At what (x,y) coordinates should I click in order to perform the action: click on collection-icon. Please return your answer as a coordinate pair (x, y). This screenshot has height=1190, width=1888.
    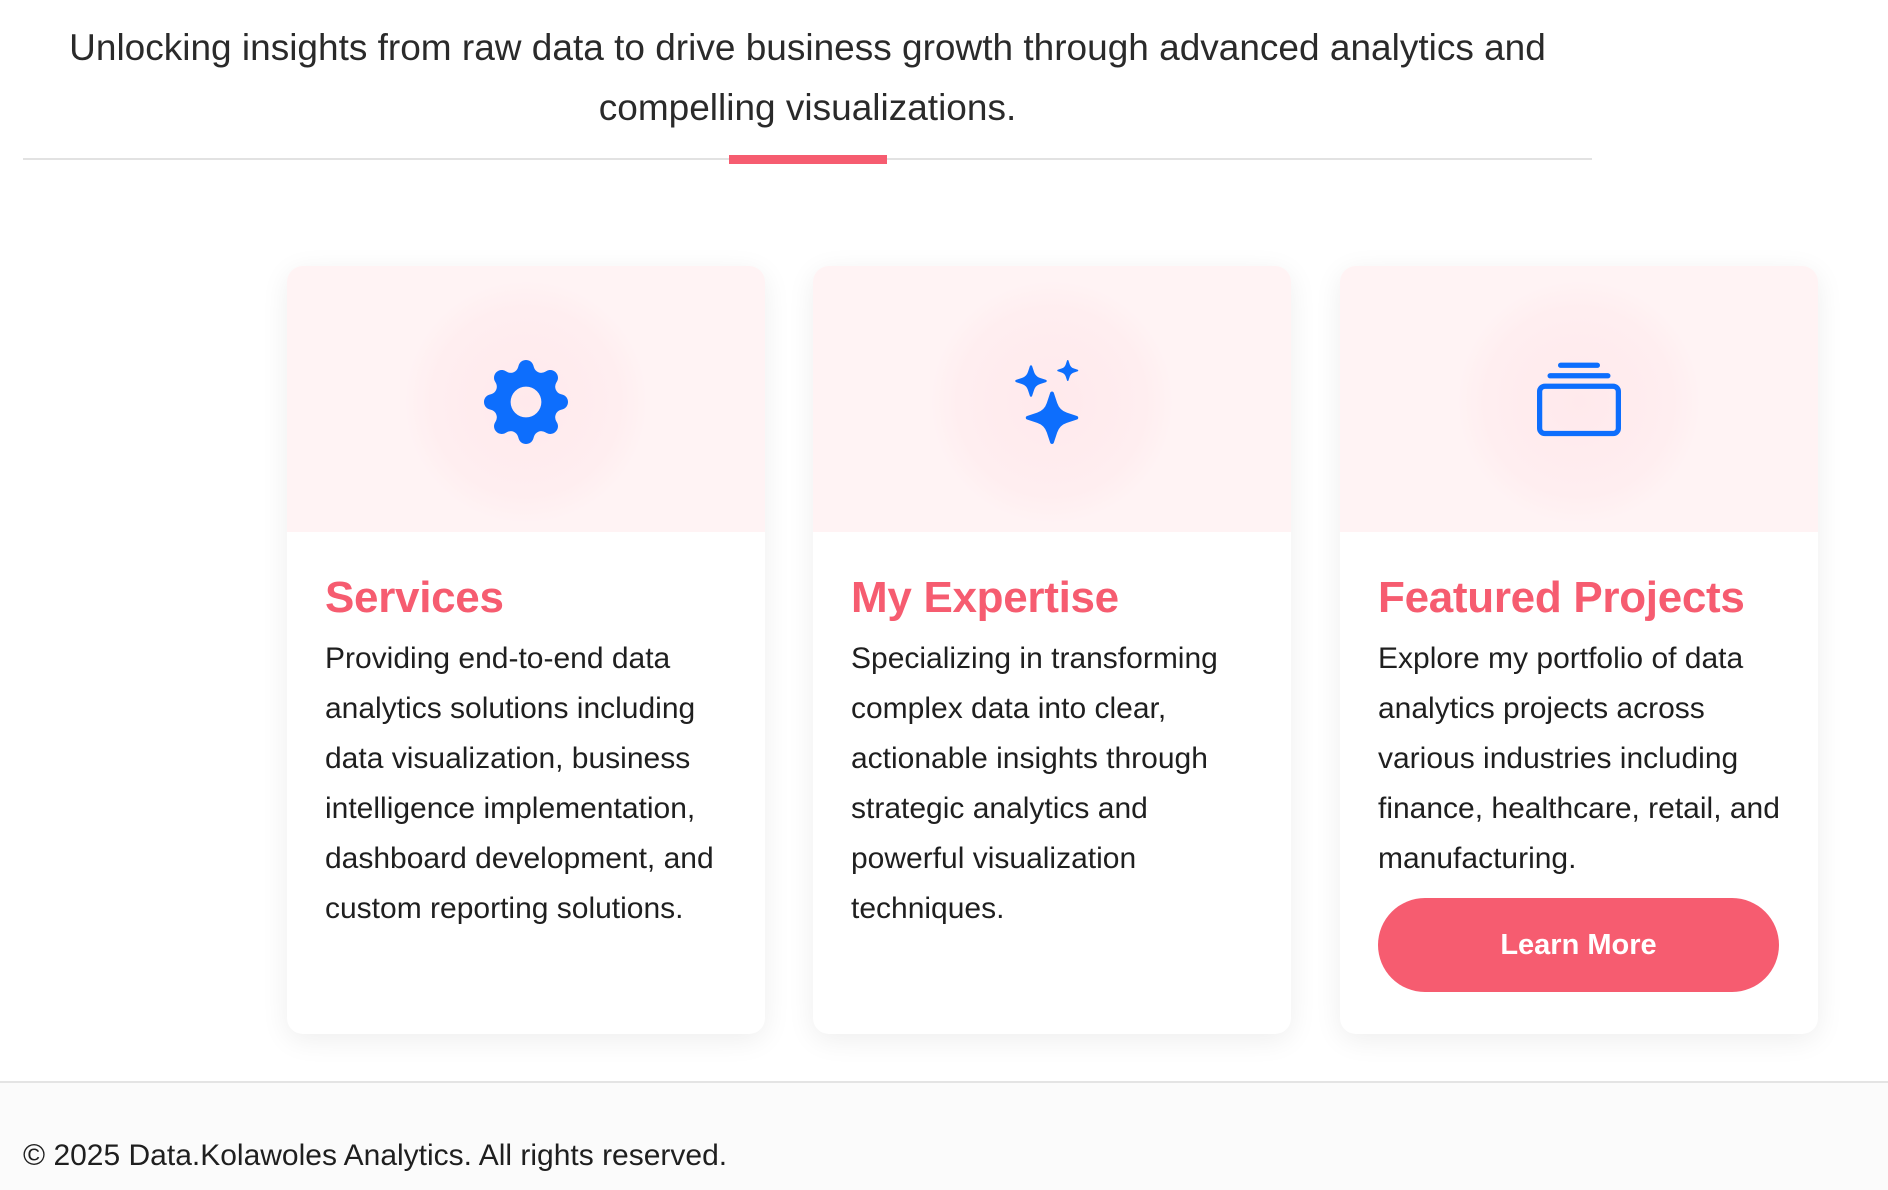
    Looking at the image, I should click on (1579, 399).